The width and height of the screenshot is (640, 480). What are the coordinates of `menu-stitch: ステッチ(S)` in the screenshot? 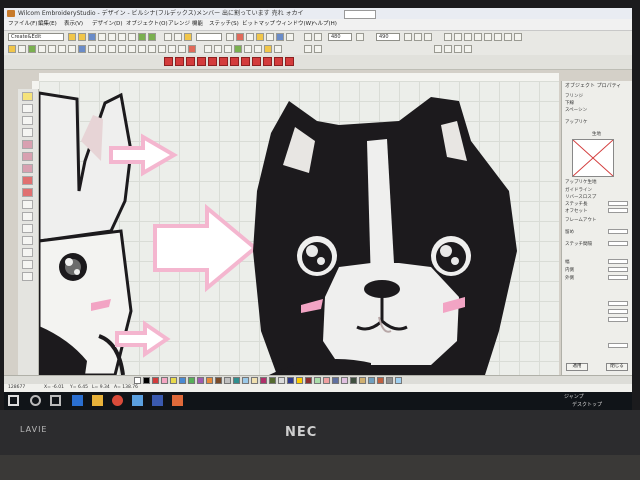 It's located at (224, 24).